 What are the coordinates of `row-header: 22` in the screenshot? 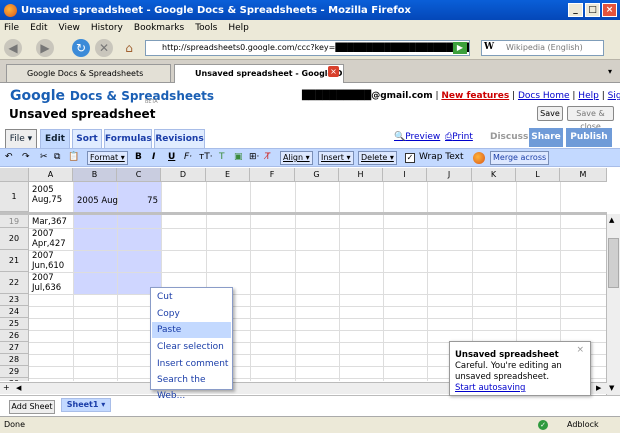 It's located at (14, 283).